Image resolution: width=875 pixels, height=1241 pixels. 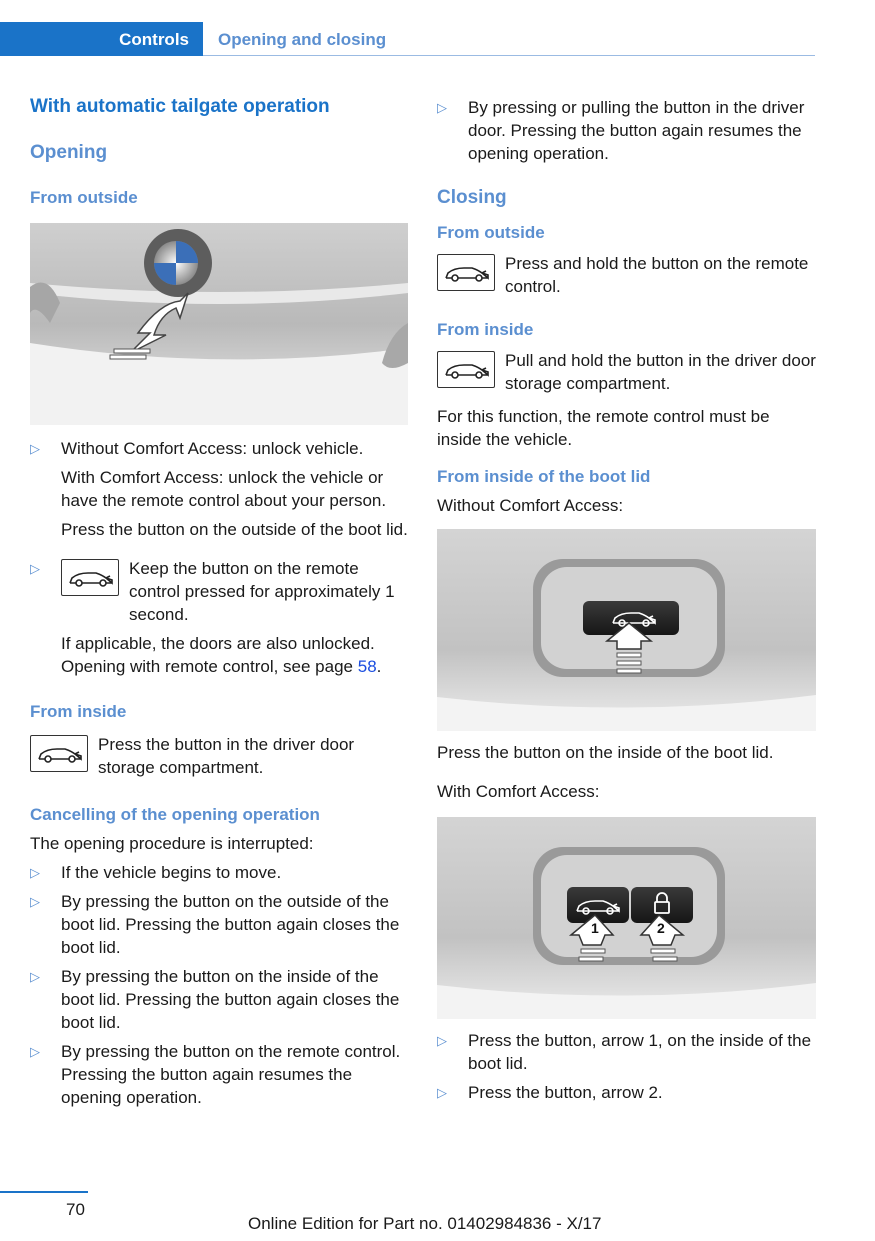 What do you see at coordinates (69, 152) in the screenshot?
I see `opening-heading: Opening` at bounding box center [69, 152].